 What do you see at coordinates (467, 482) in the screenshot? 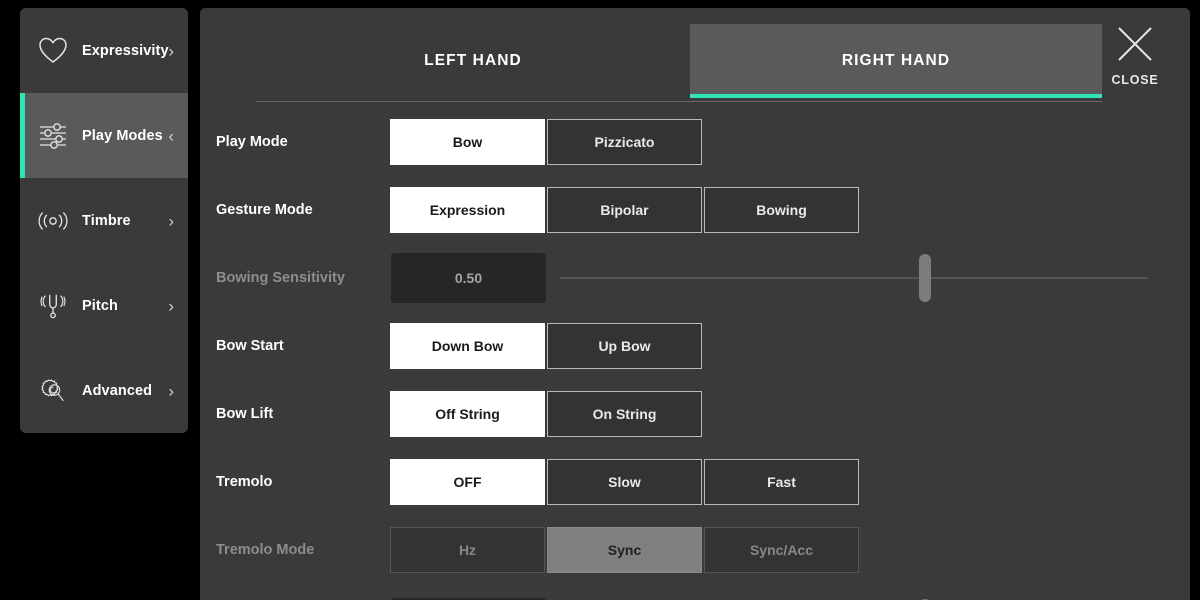
I see `segment-option: OFF` at bounding box center [467, 482].